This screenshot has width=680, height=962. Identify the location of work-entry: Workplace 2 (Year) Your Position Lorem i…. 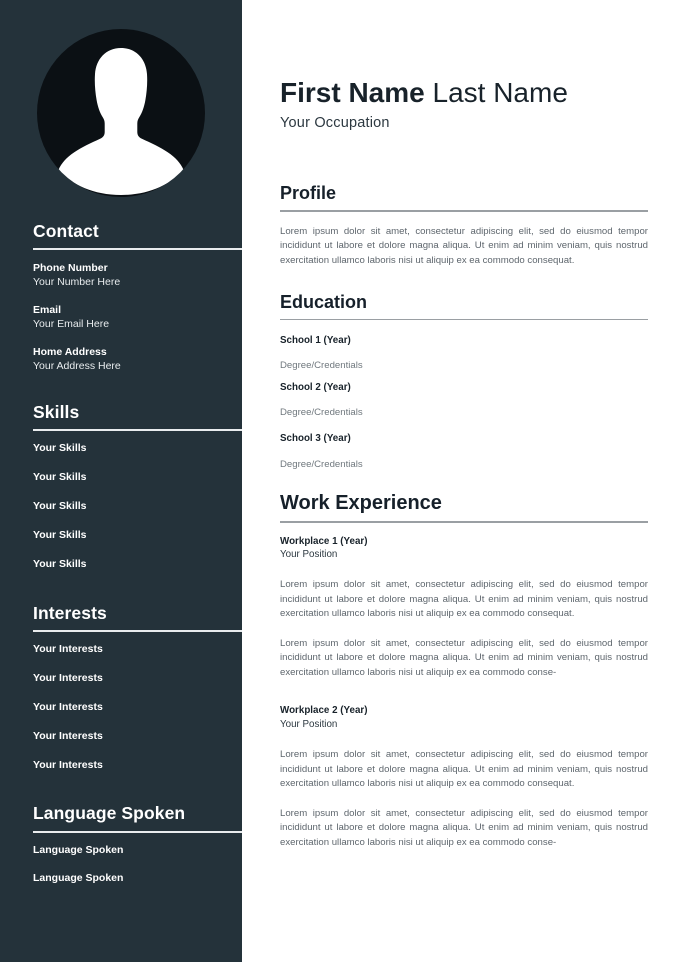
(464, 777).